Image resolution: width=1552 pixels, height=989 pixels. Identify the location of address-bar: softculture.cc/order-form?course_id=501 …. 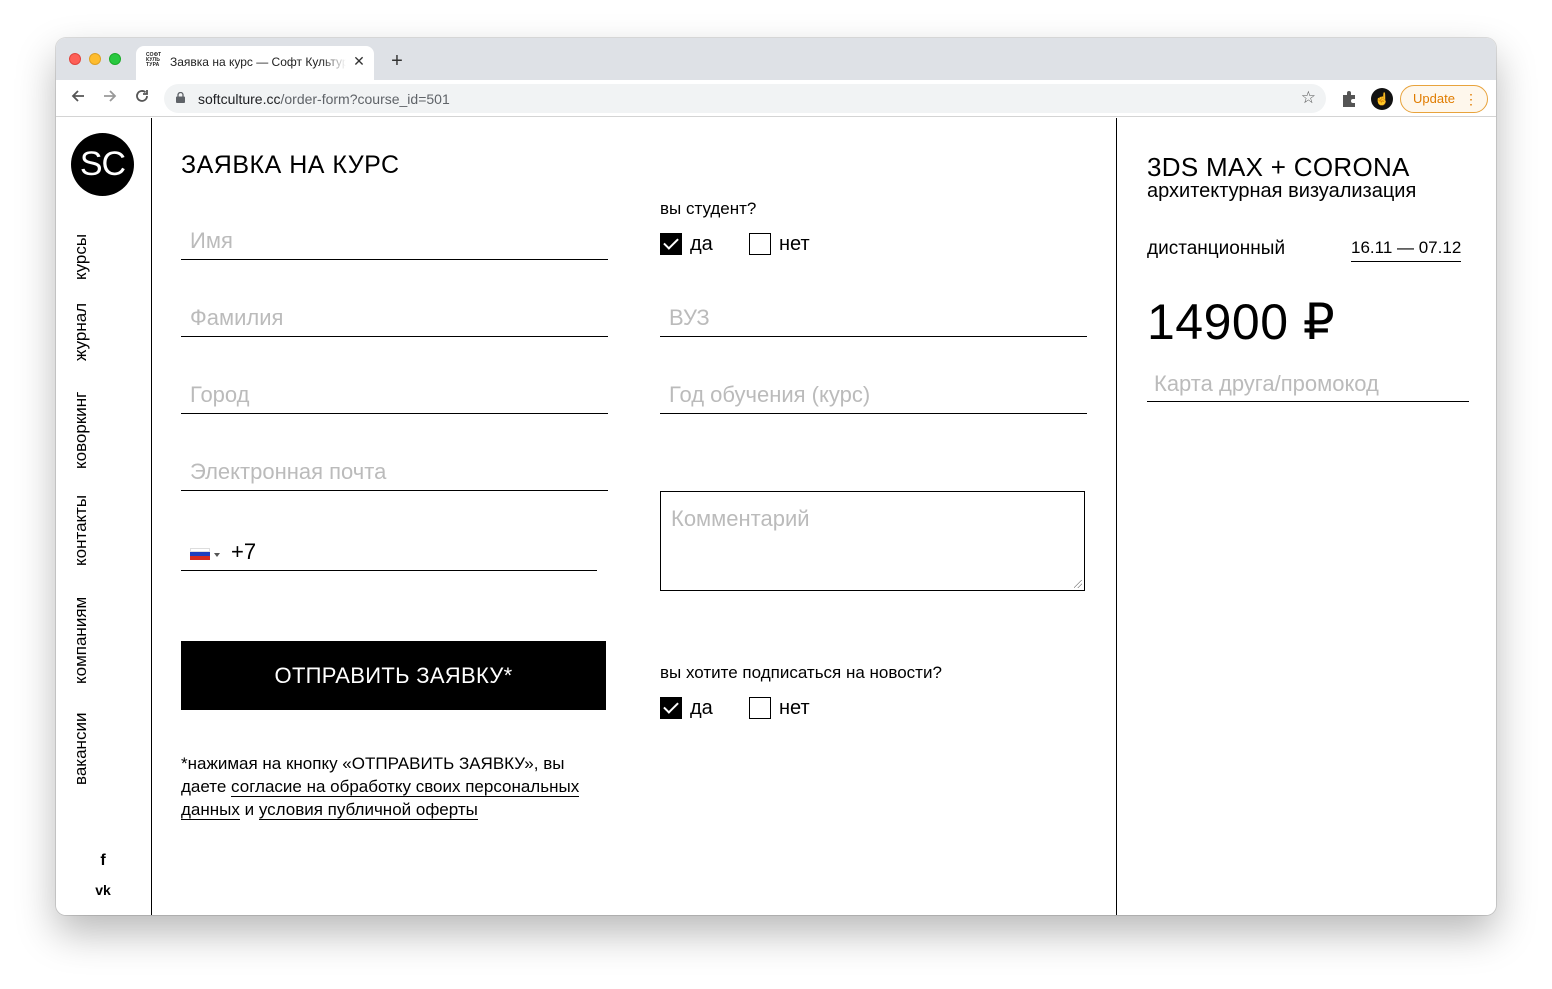
(745, 98).